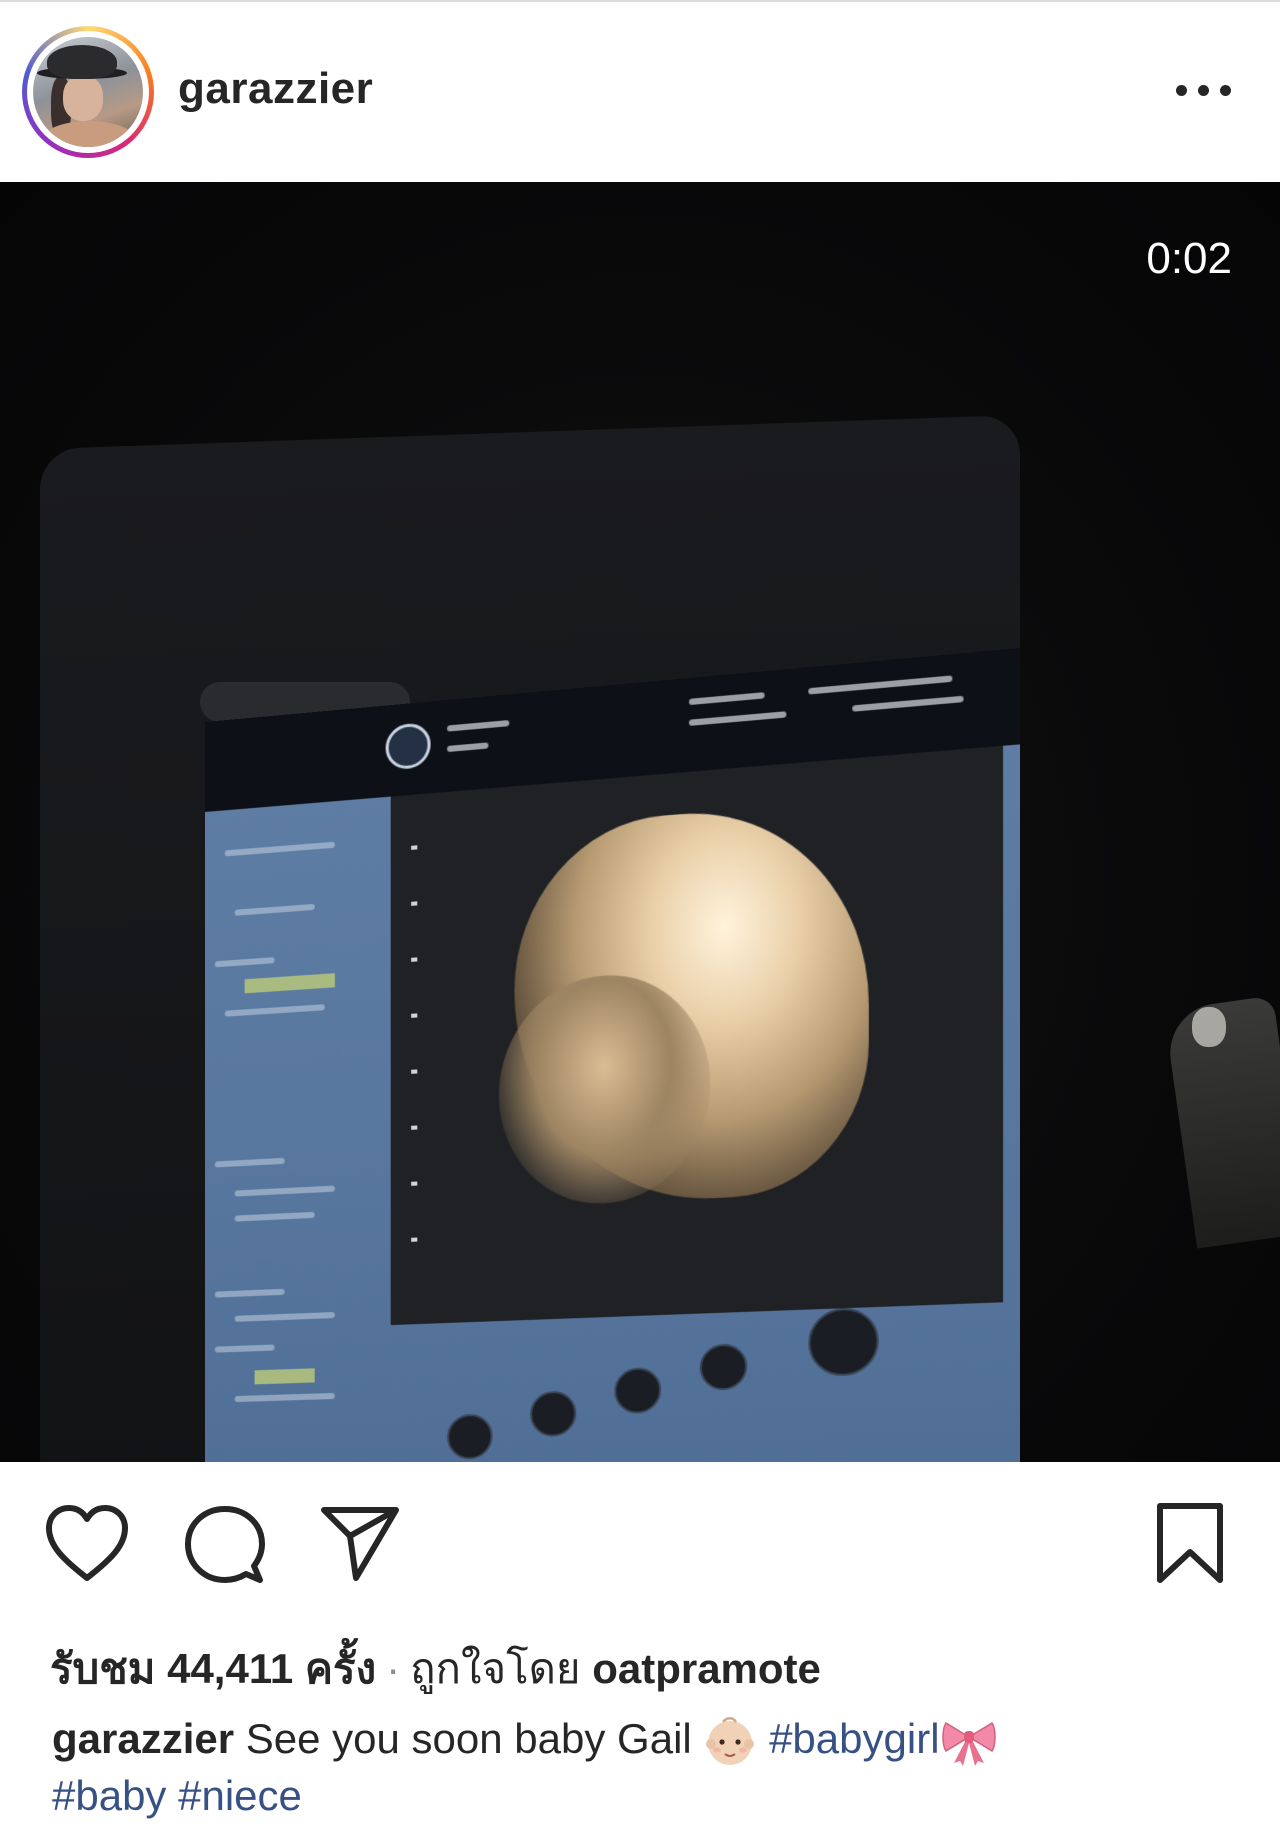  I want to click on liked-by-label: ถูกใจโดย, so click(495, 1668).